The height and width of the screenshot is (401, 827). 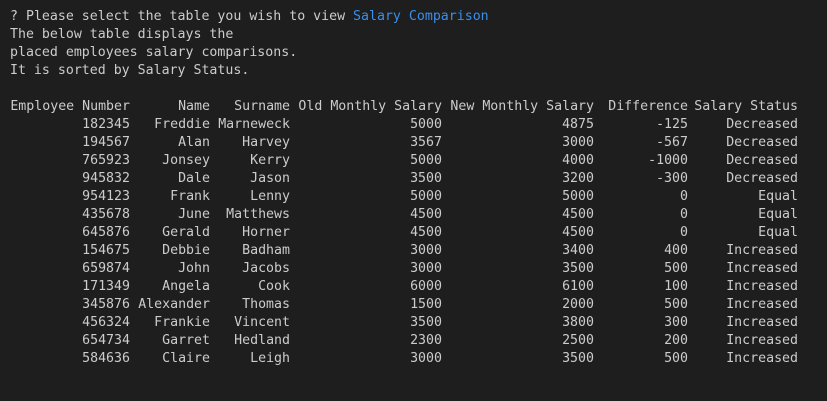 I want to click on description-line: placed employees salary comparisons., so click(x=154, y=52).